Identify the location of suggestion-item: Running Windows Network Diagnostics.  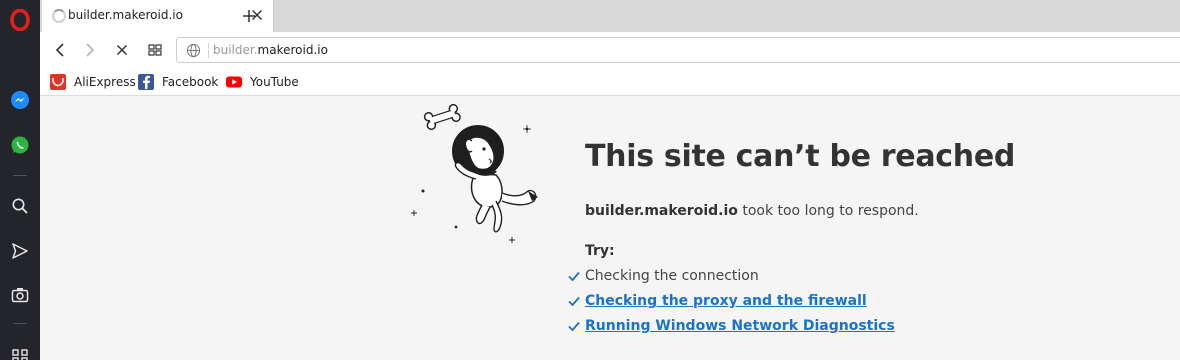
(731, 326).